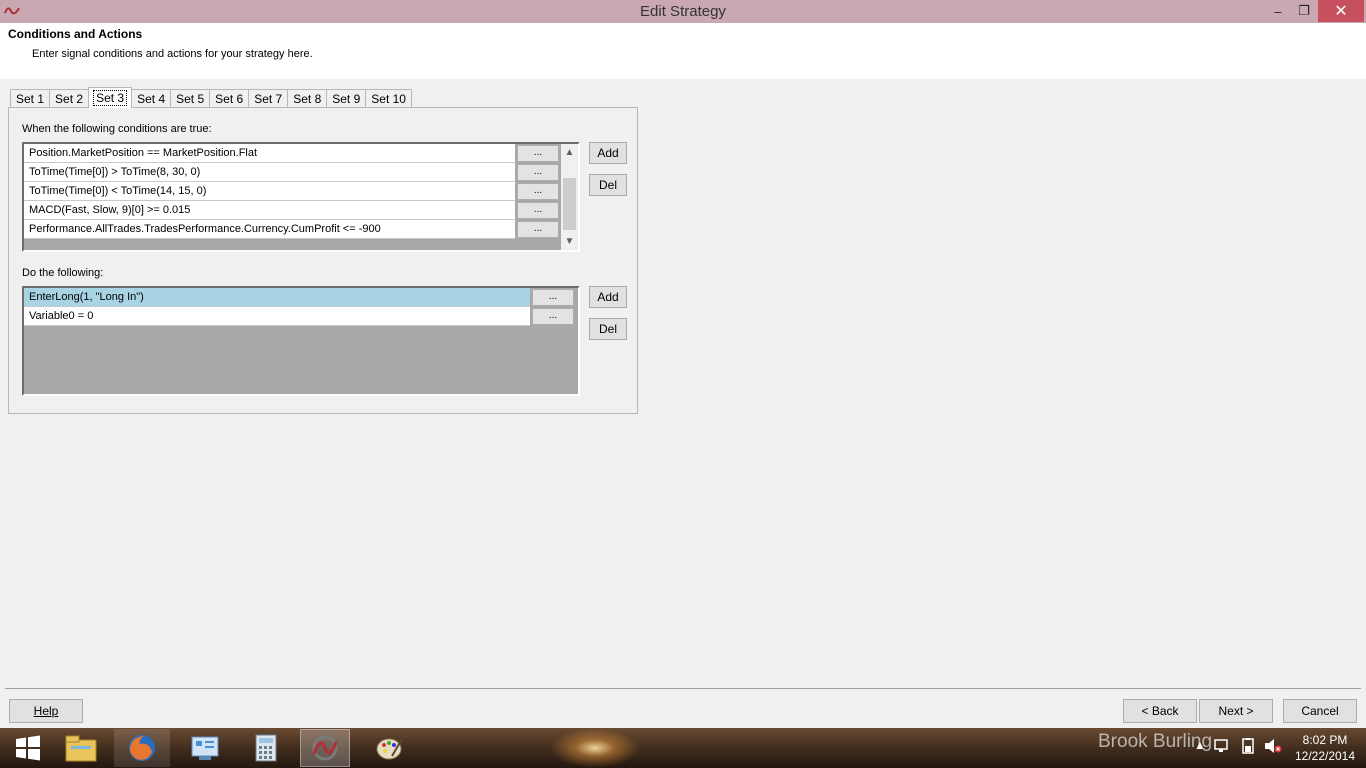 This screenshot has height=768, width=1366. I want to click on tab-label: Set 9, so click(346, 99).